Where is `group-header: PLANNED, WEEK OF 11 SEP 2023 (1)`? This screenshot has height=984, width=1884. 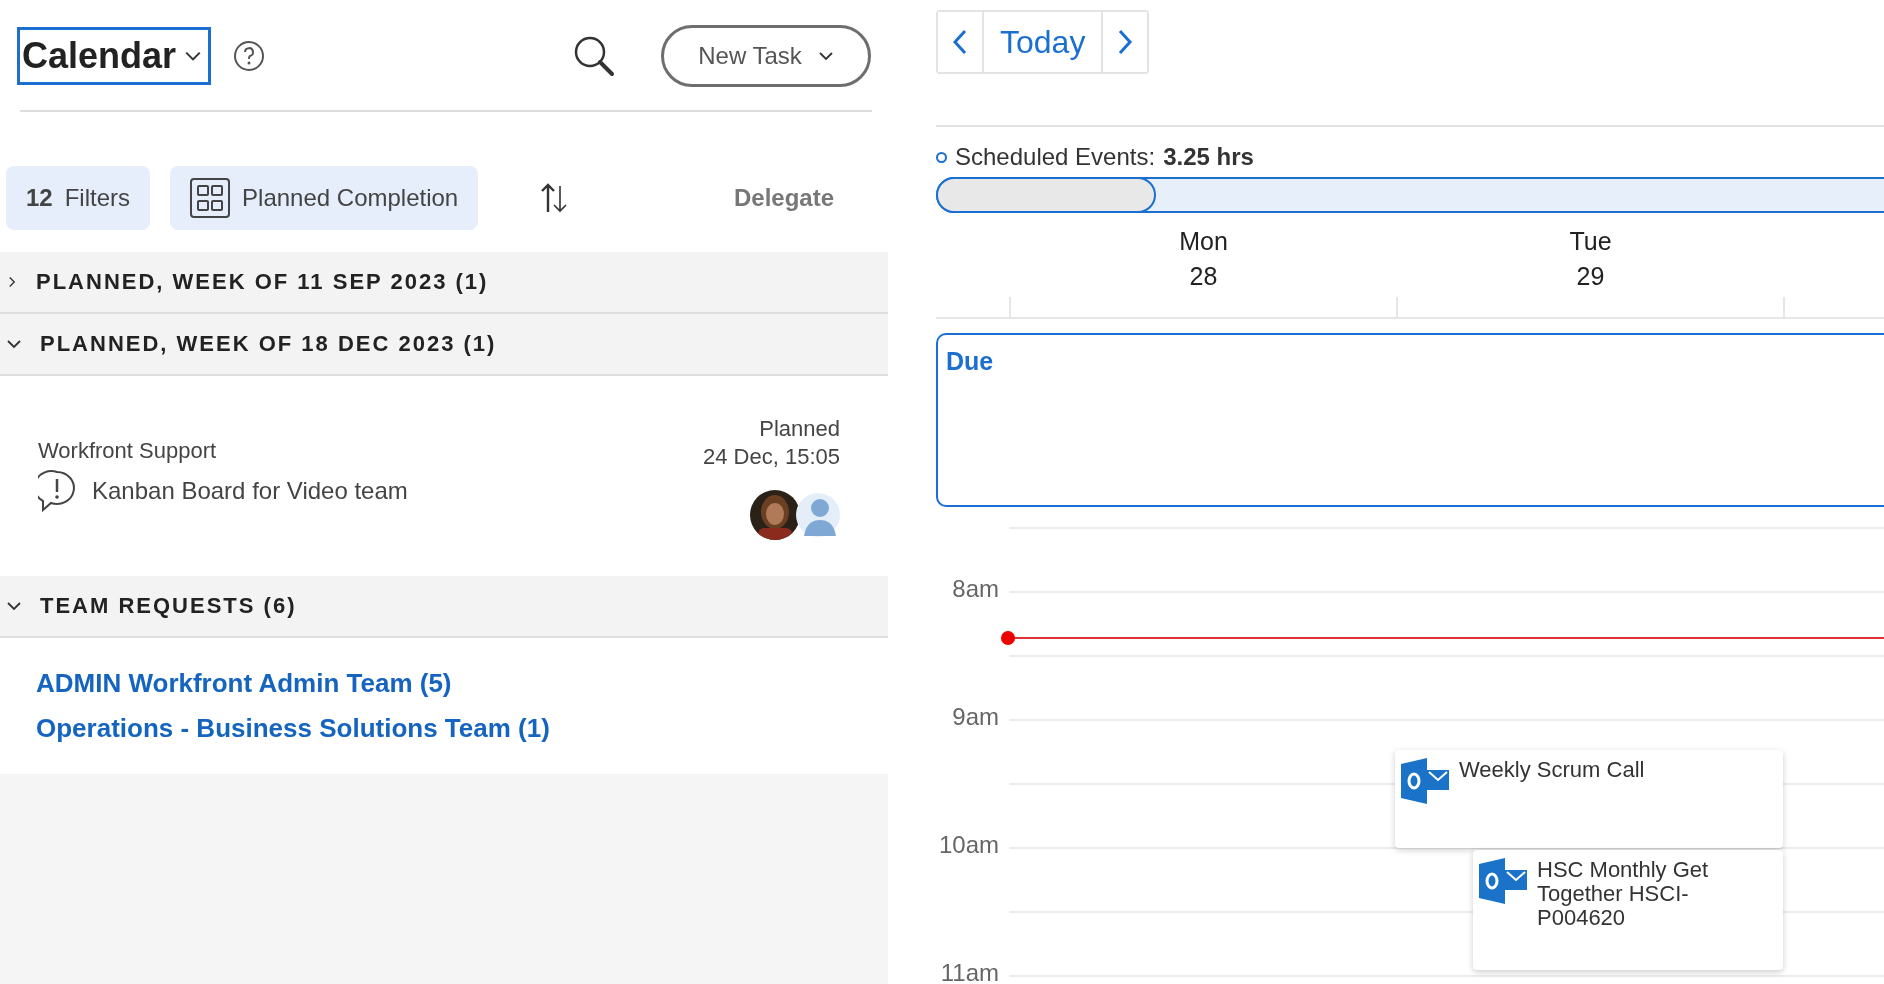
group-header: PLANNED, WEEK OF 11 SEP 2023 (1) is located at coordinates (444, 283).